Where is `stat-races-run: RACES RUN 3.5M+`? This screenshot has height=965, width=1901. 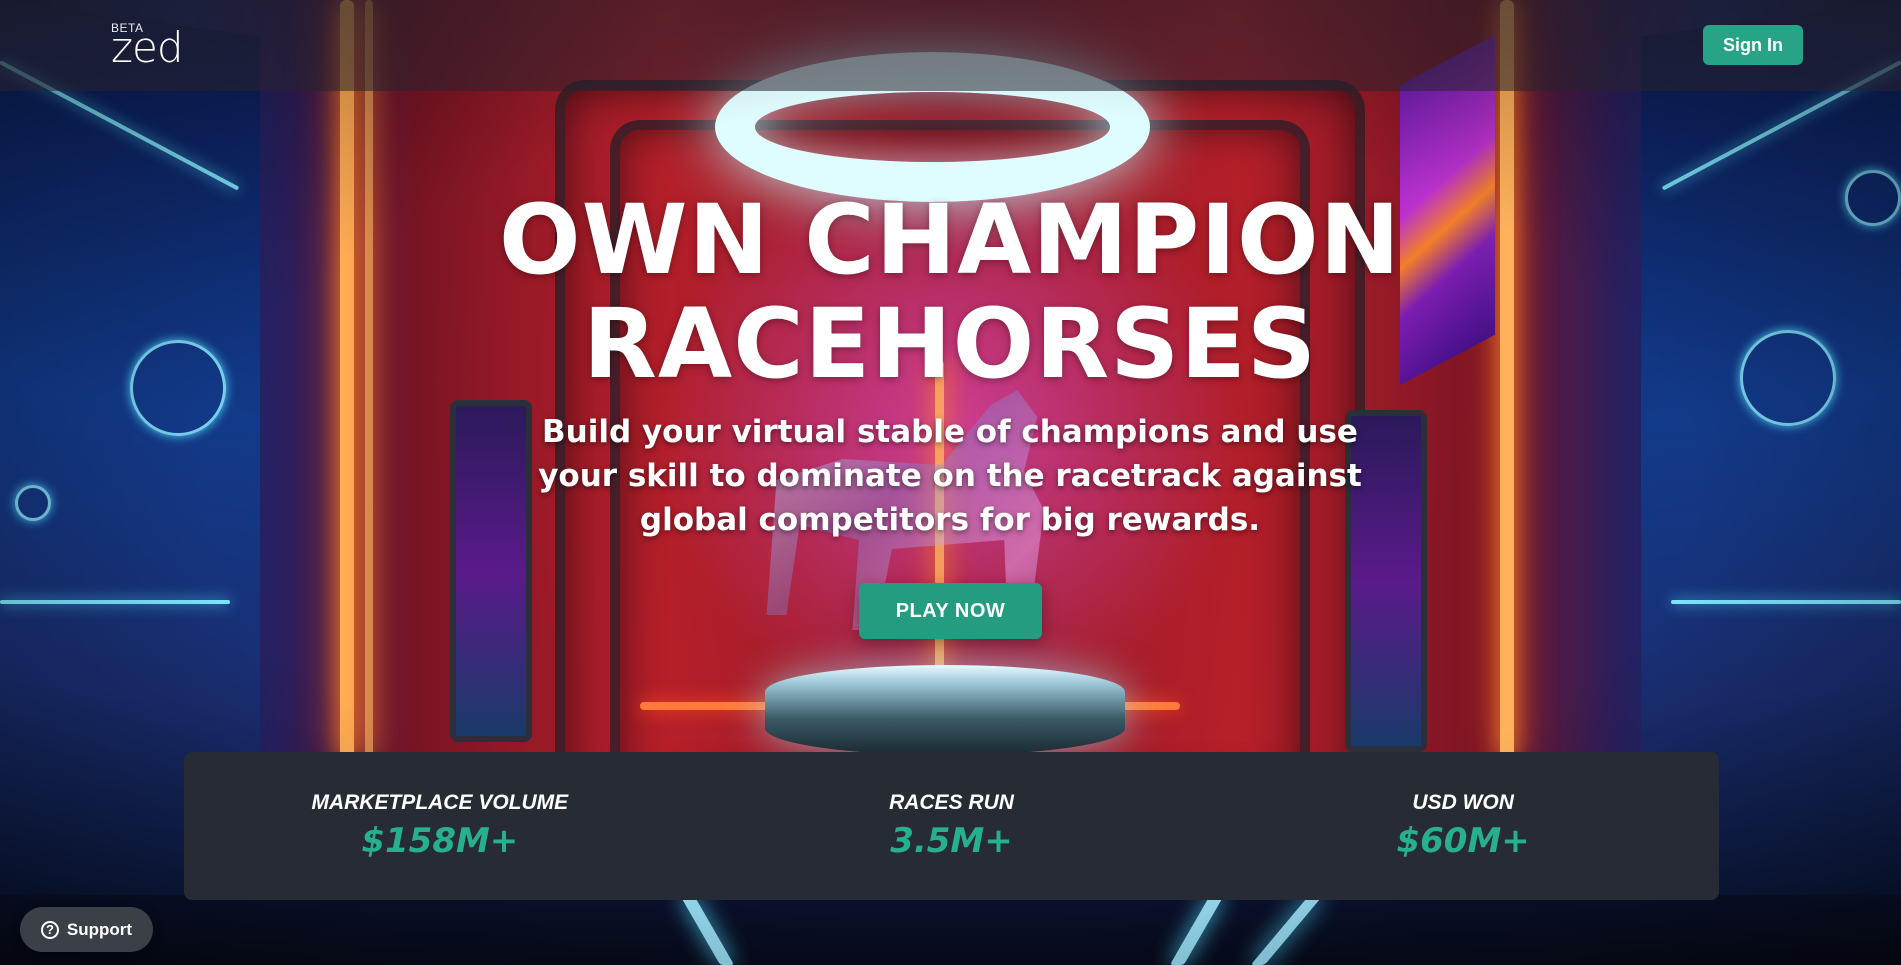 stat-races-run: RACES RUN 3.5M+ is located at coordinates (951, 826).